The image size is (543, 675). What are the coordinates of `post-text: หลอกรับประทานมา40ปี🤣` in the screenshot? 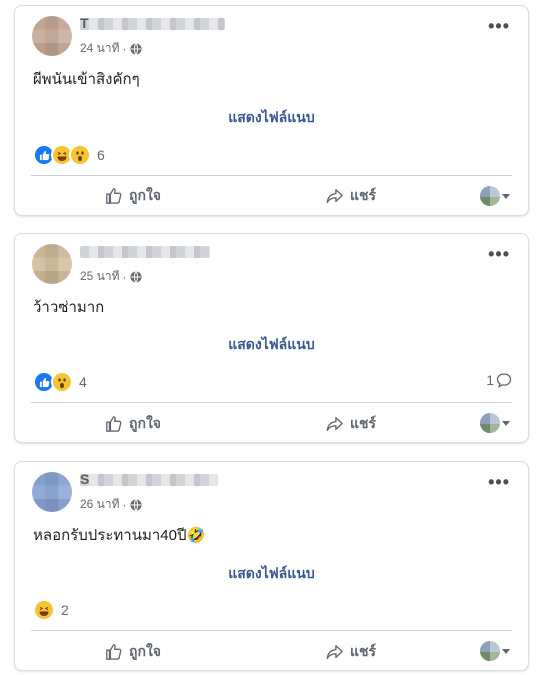 It's located at (119, 535).